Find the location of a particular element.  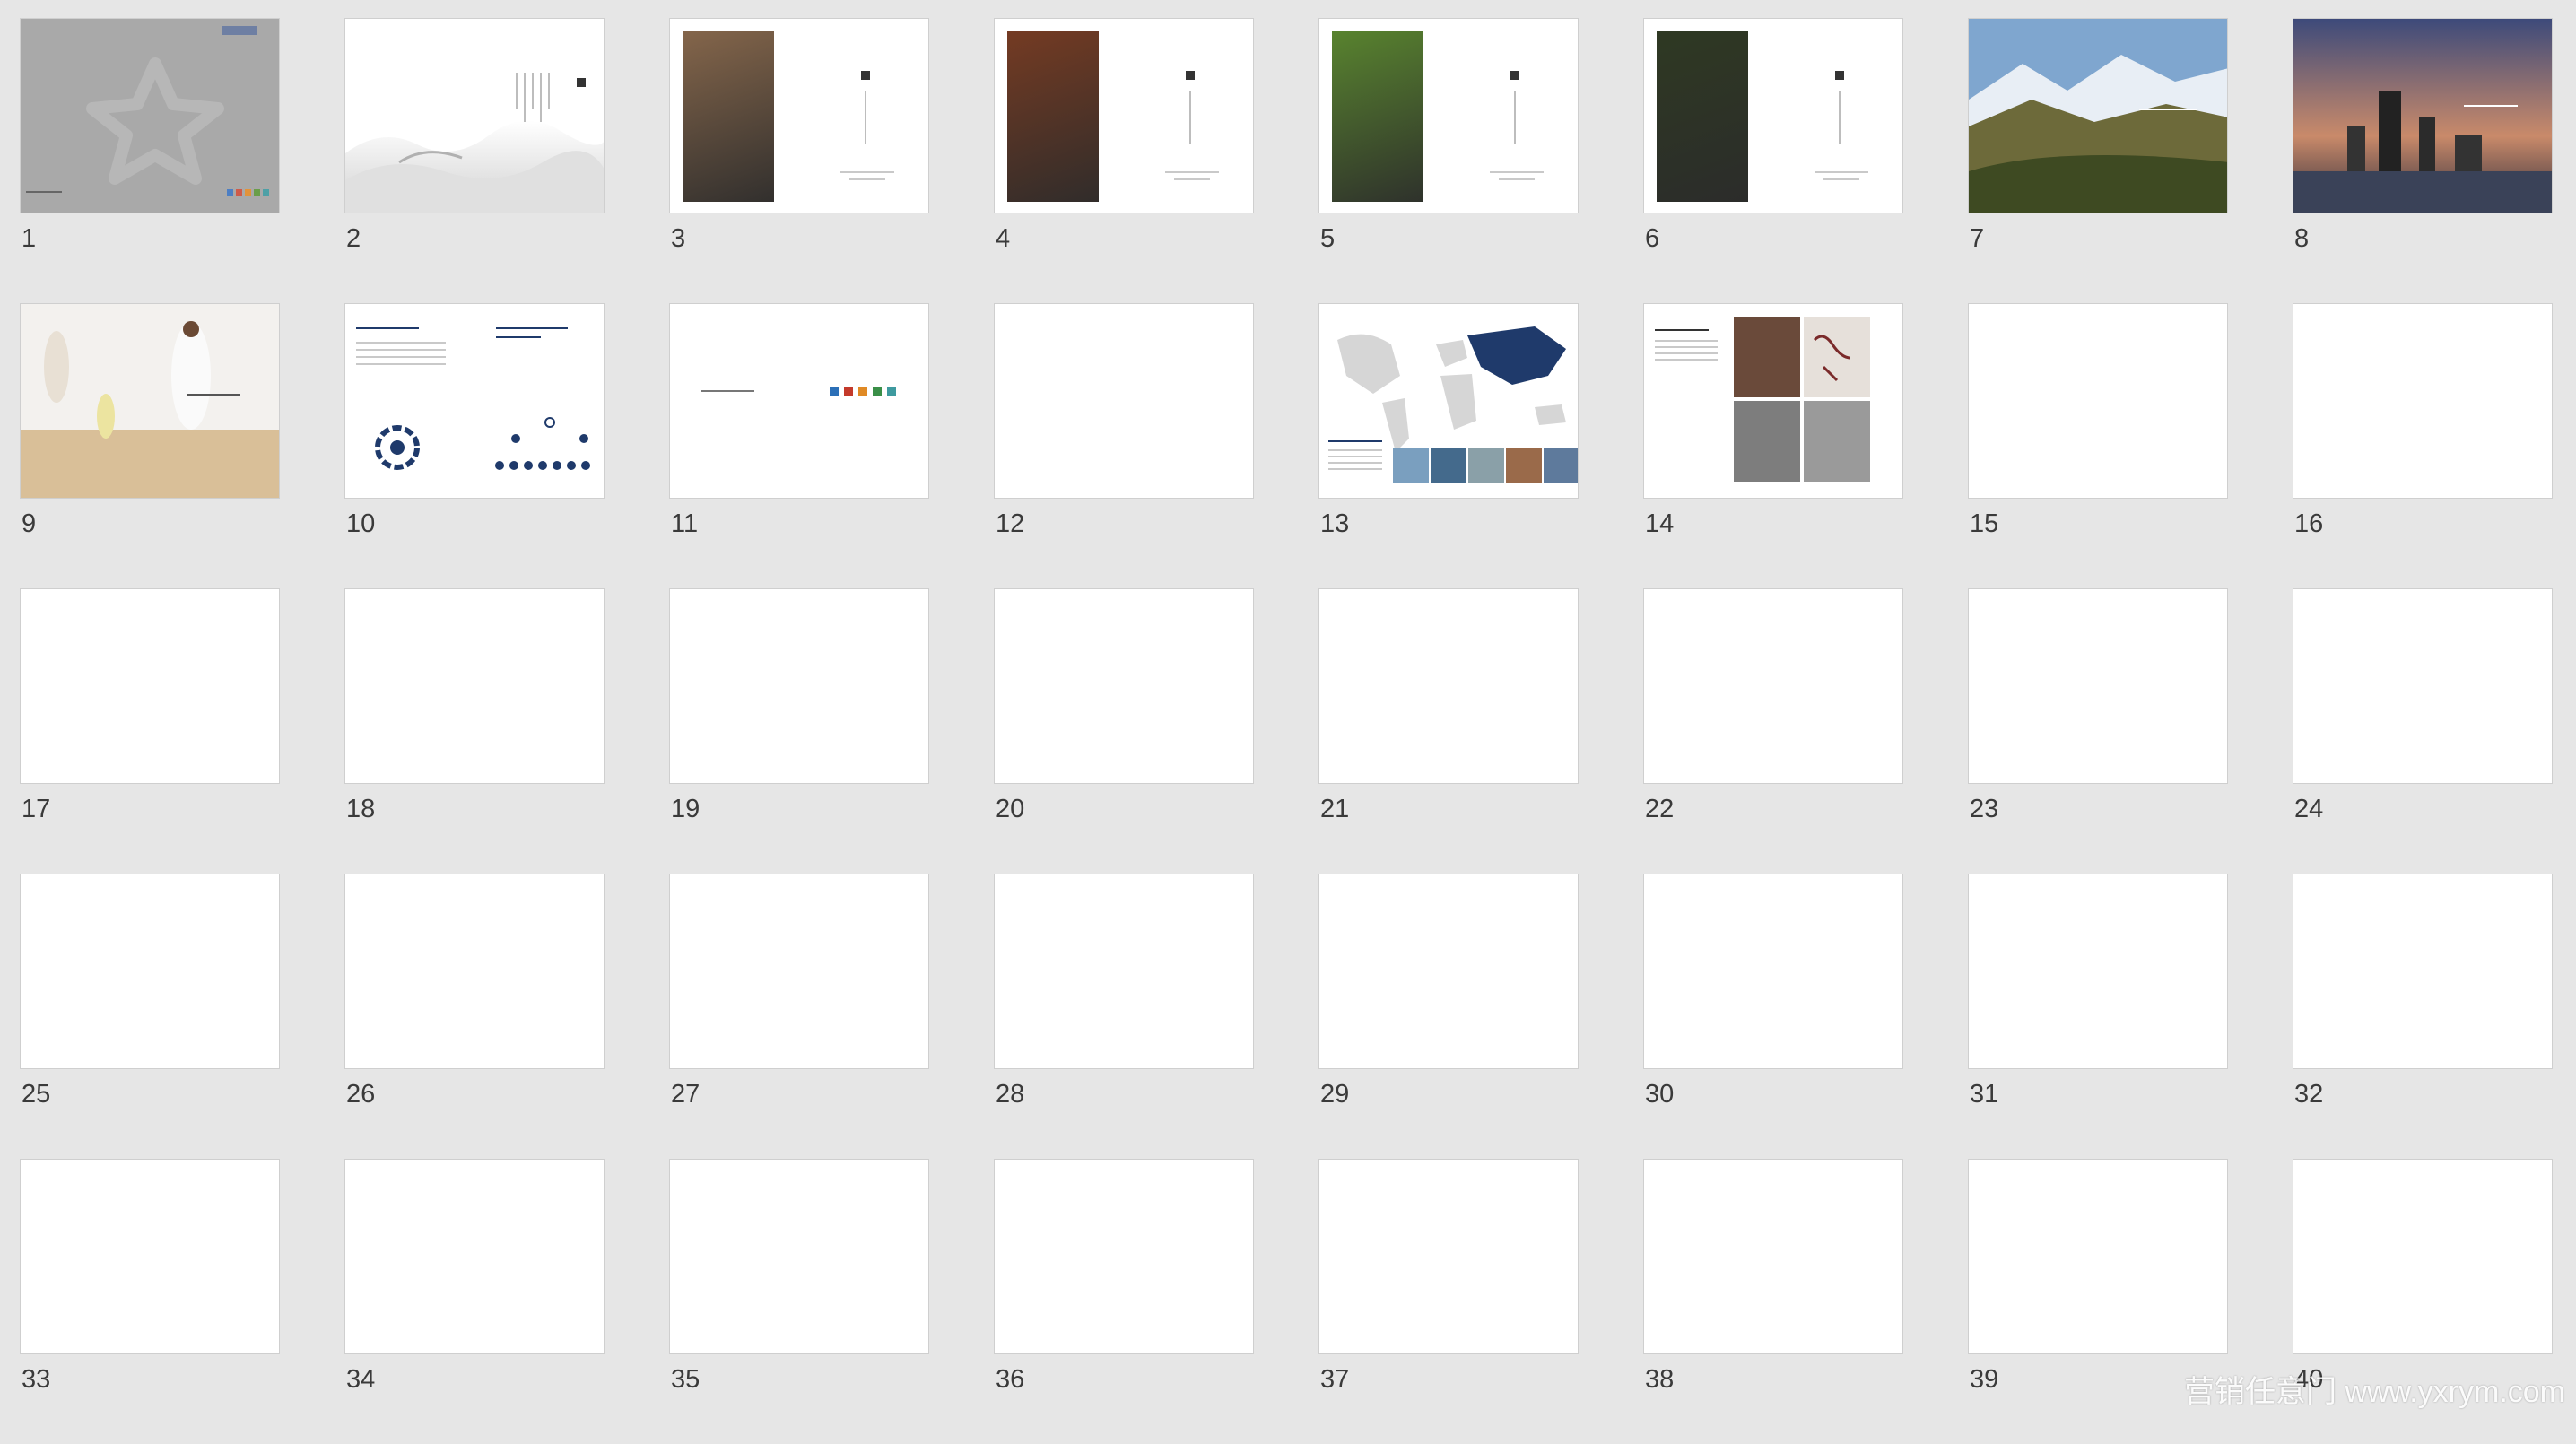

slide-thumbnail-cell: 31 is located at coordinates (2098, 1016).